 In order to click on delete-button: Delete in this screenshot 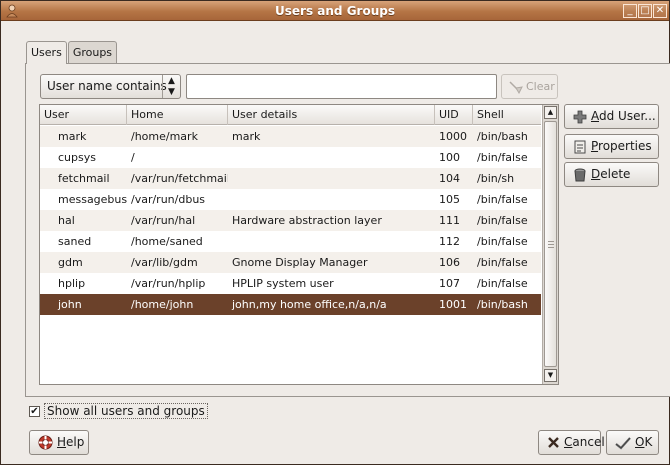, I will do `click(611, 174)`.